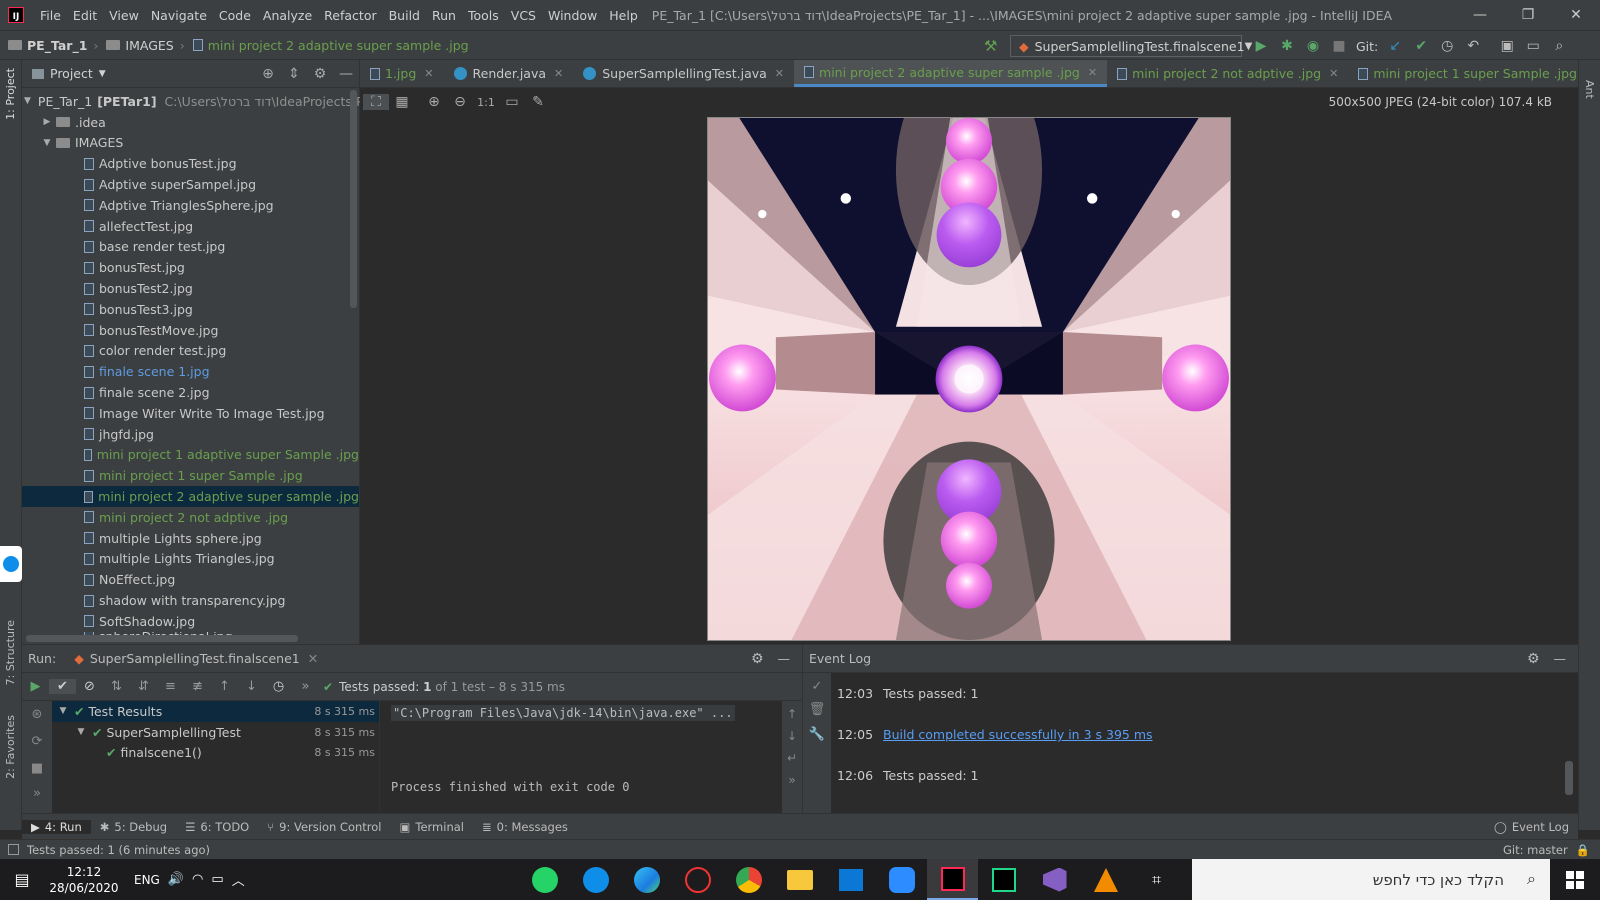 The height and width of the screenshot is (900, 1600). I want to click on teamviewer-icon, so click(595, 879).